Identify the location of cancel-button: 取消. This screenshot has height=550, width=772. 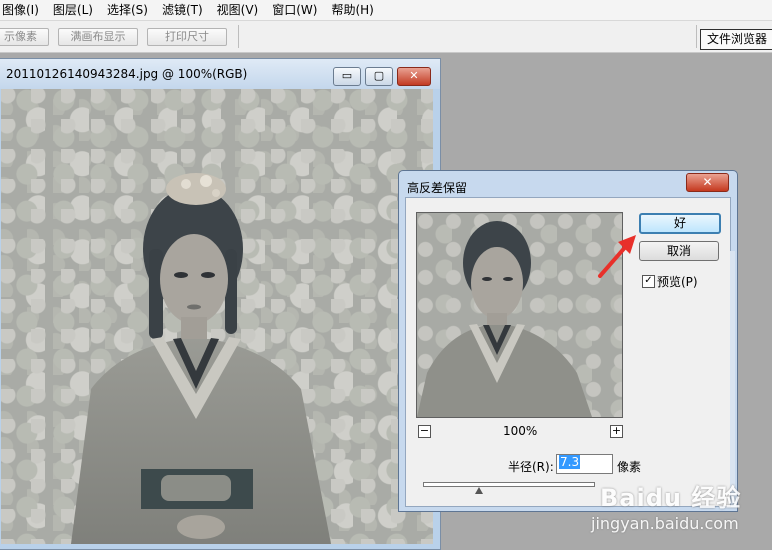
(679, 251).